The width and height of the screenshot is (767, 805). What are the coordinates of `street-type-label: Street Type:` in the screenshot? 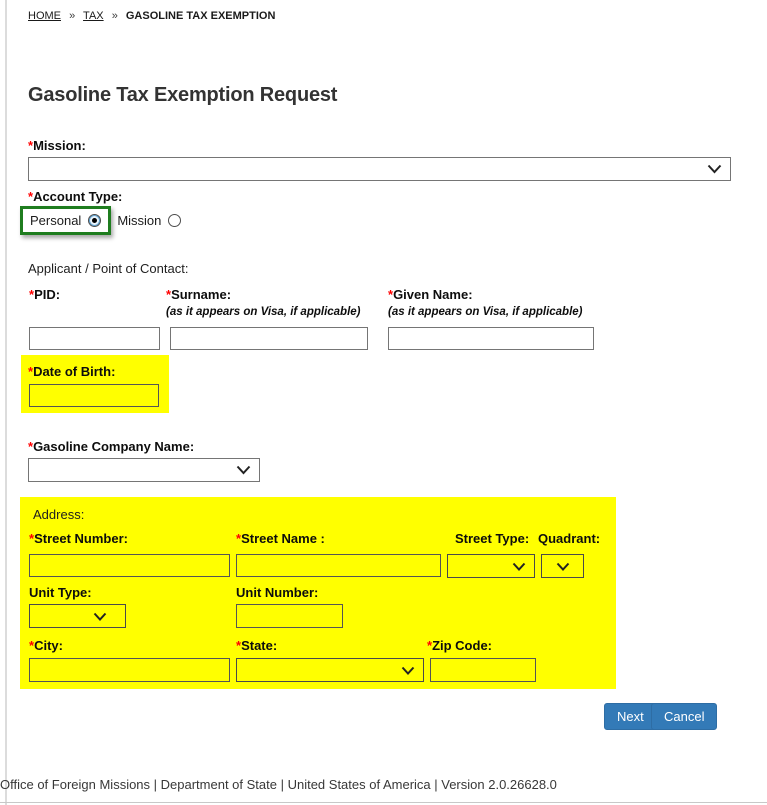 It's located at (492, 538).